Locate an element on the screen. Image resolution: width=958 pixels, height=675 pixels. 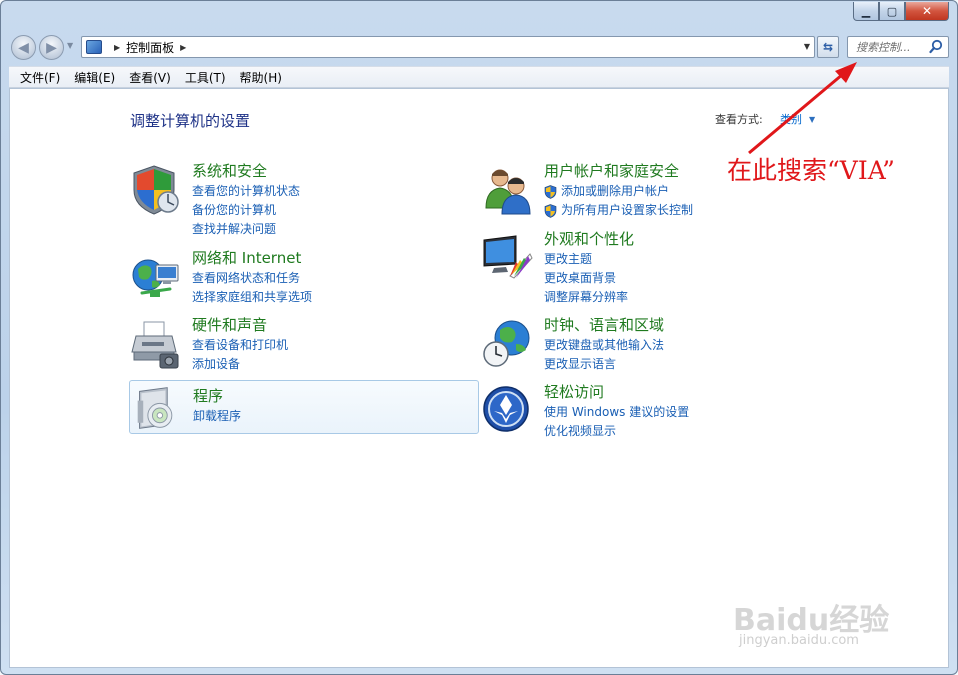
link-change-keyboard: 更改键盘或其他输入法 is located at coordinates (604, 345).